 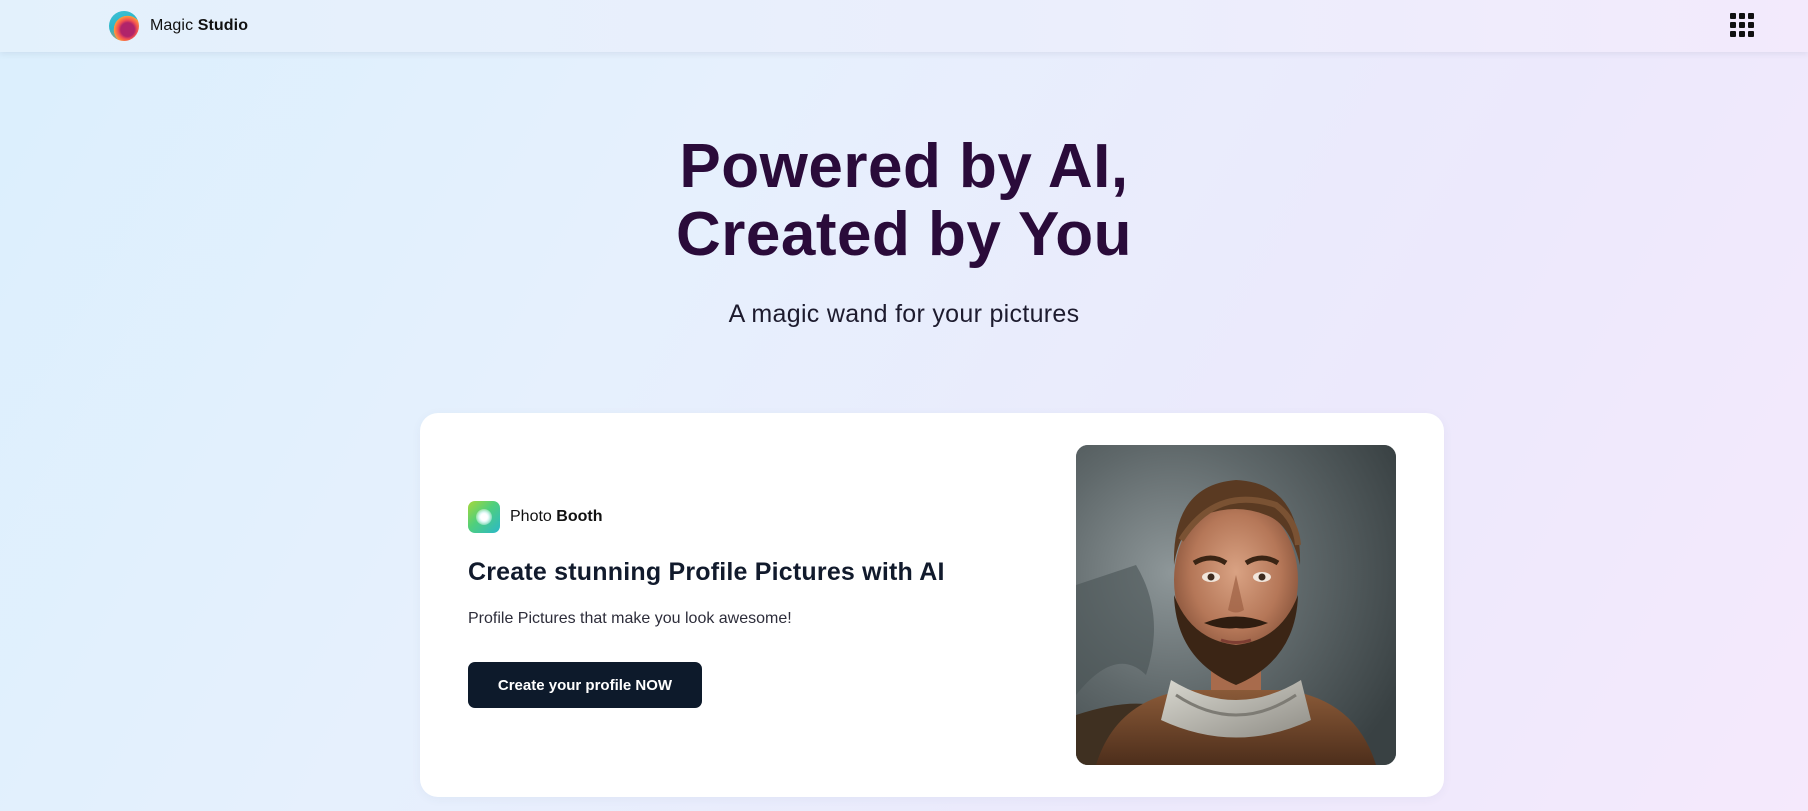 What do you see at coordinates (531, 516) in the screenshot?
I see `app-name-prefix: Photo` at bounding box center [531, 516].